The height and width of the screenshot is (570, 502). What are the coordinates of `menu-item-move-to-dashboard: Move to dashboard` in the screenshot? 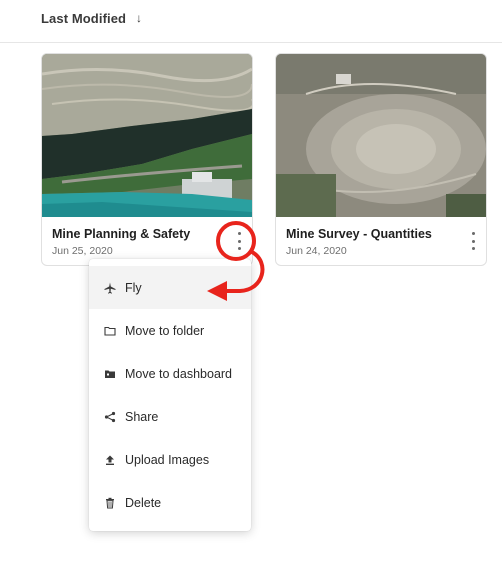 It's located at (170, 373).